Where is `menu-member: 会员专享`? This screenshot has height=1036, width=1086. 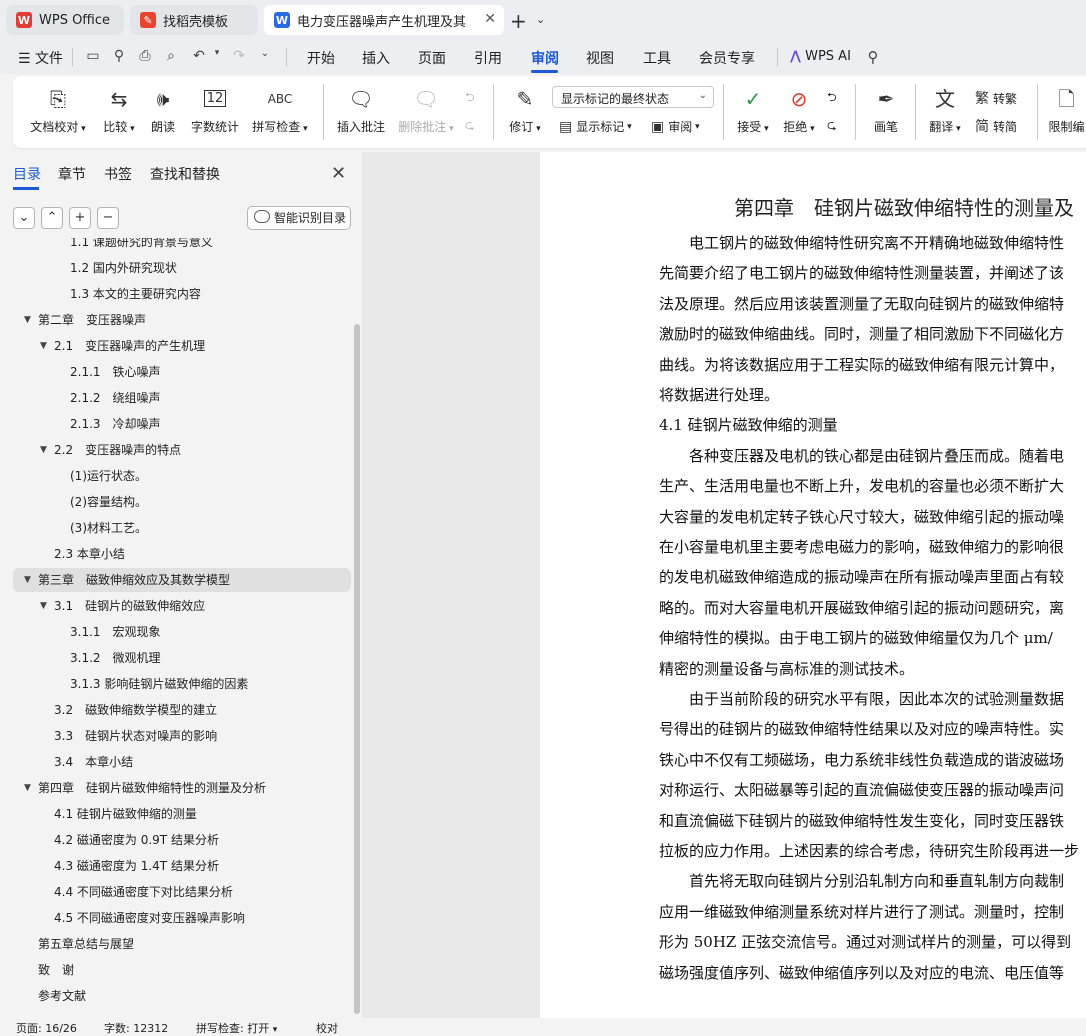
menu-member: 会员专享 is located at coordinates (727, 58).